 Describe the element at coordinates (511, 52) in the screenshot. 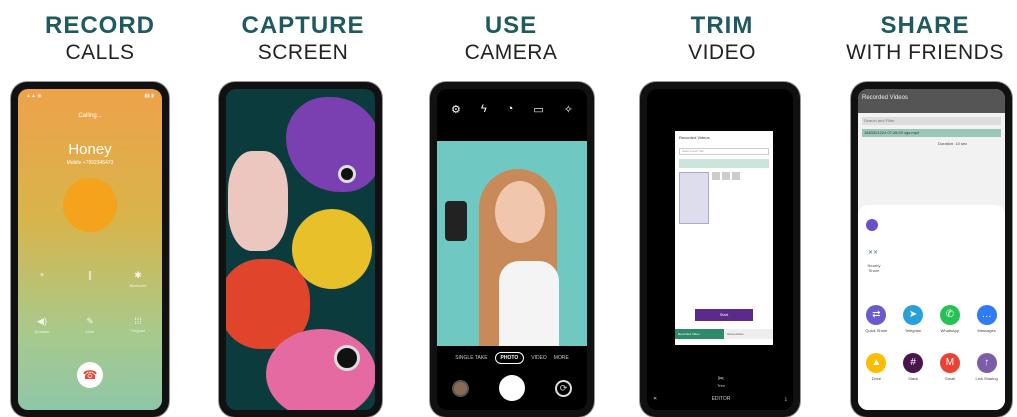

I see `feature-subtitle: CAMERA` at that location.